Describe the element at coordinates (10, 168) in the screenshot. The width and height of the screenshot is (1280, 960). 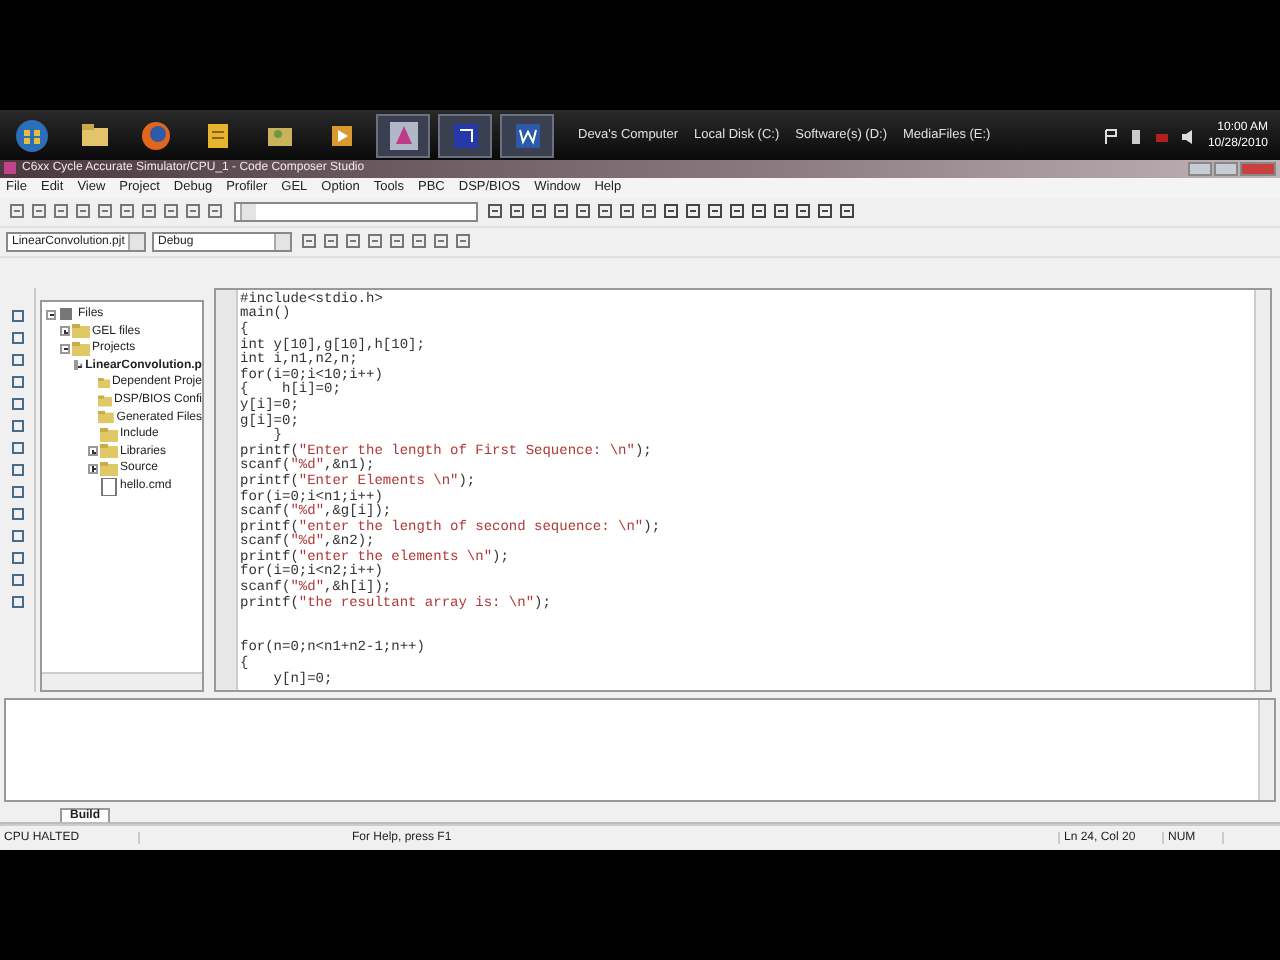
I see `app-icon` at that location.